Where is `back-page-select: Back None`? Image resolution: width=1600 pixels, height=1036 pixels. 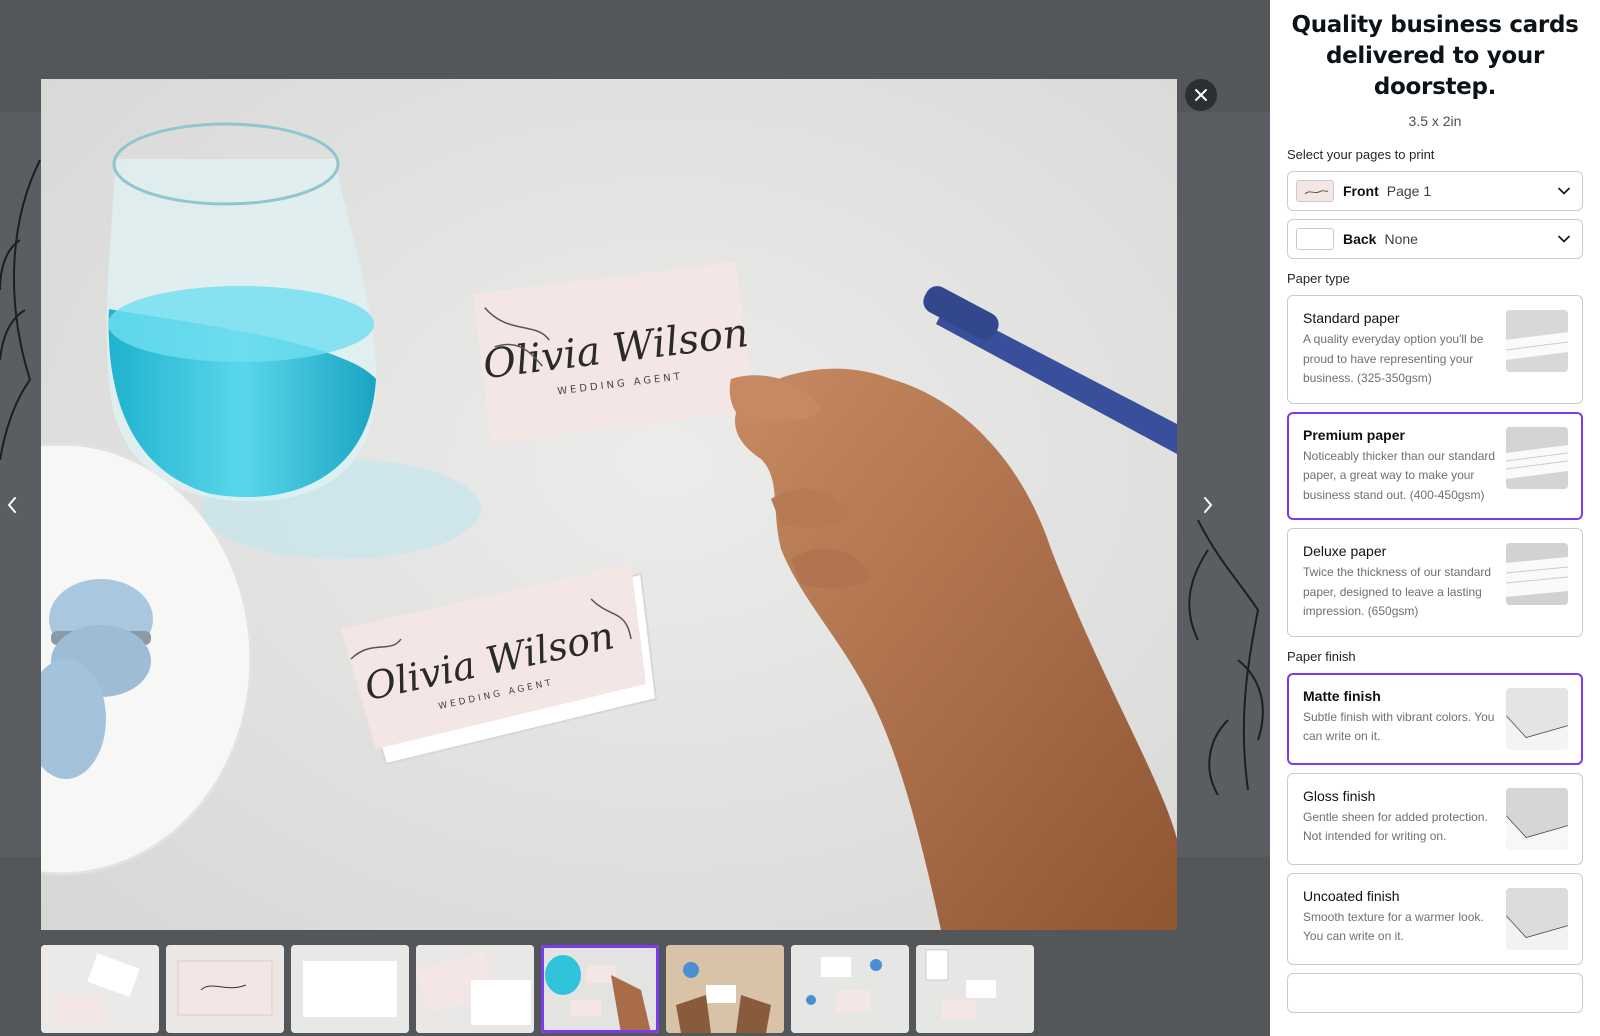
back-page-select: Back None is located at coordinates (1435, 239).